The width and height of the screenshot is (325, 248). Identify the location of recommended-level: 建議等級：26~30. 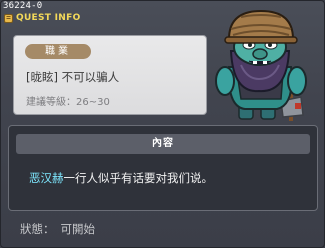
(68, 100).